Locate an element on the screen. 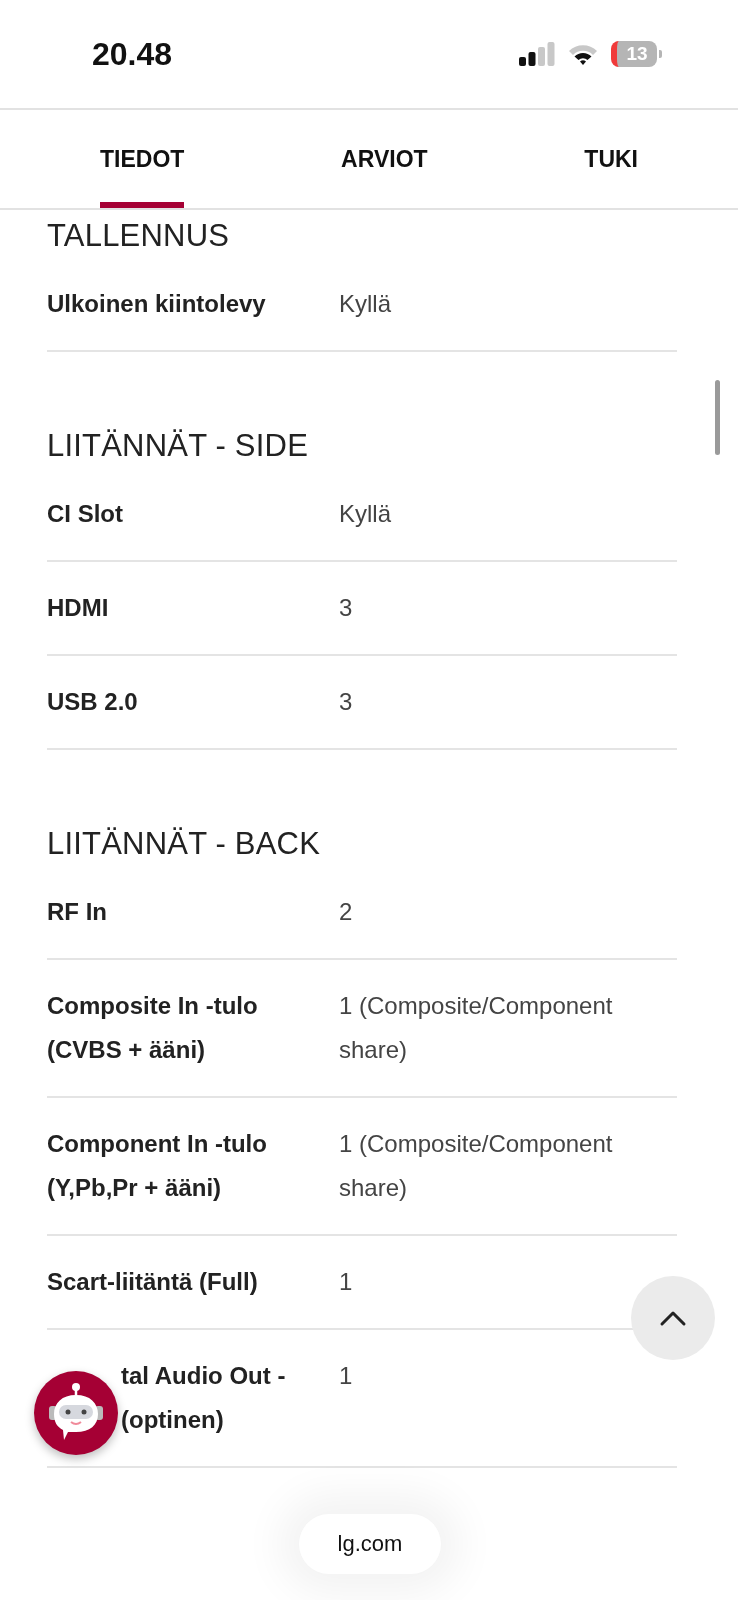 The image size is (738, 1600). wifi-icon is located at coordinates (583, 54).